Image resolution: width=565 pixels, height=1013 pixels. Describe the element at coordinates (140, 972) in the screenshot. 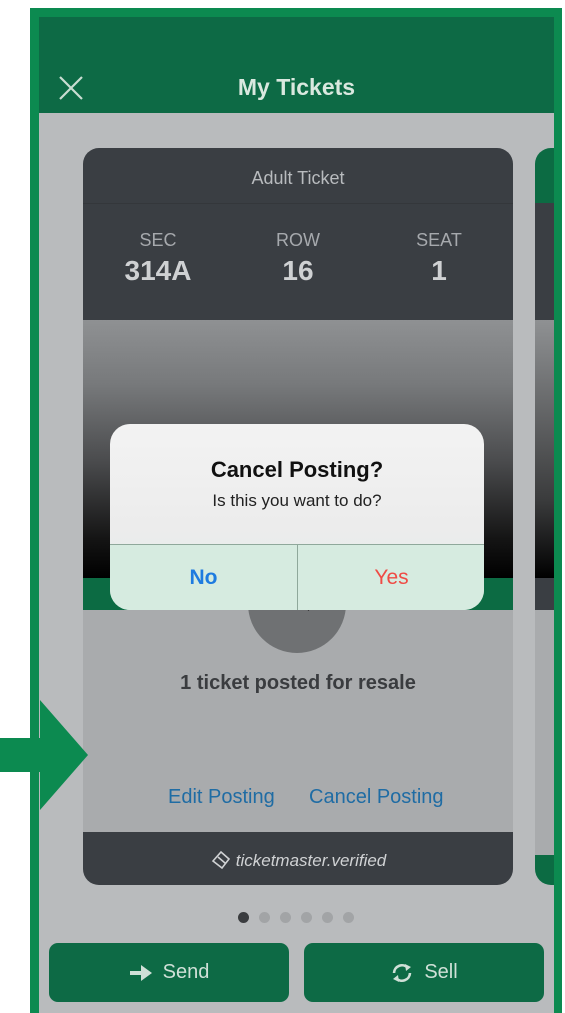

I see `arrow-right-icon` at that location.